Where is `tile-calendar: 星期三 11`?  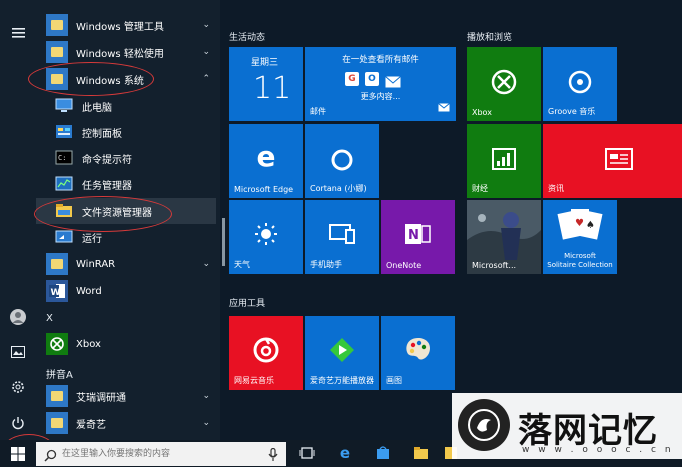 tile-calendar: 星期三 11 is located at coordinates (266, 84).